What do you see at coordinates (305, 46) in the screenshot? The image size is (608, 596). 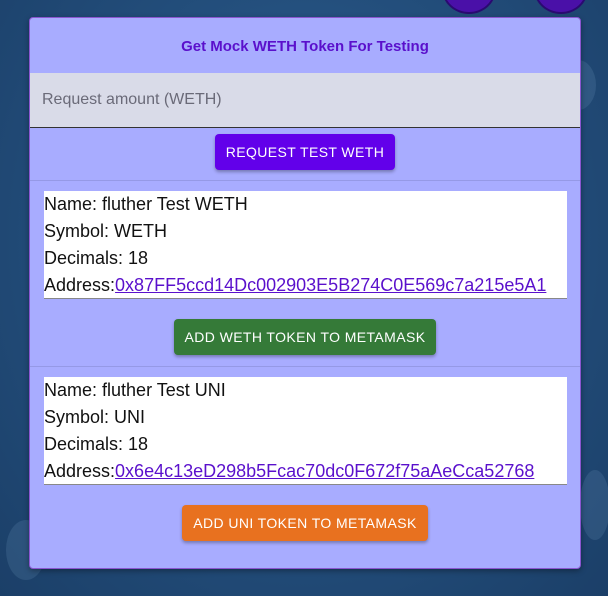 I see `panel-title: Get Mock WETH Token For Testing` at bounding box center [305, 46].